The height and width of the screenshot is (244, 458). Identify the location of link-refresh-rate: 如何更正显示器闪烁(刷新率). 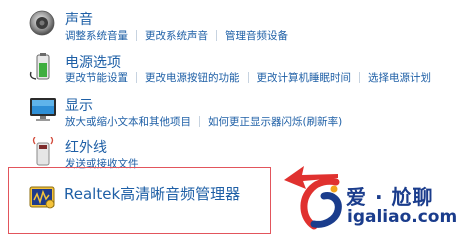
(275, 121).